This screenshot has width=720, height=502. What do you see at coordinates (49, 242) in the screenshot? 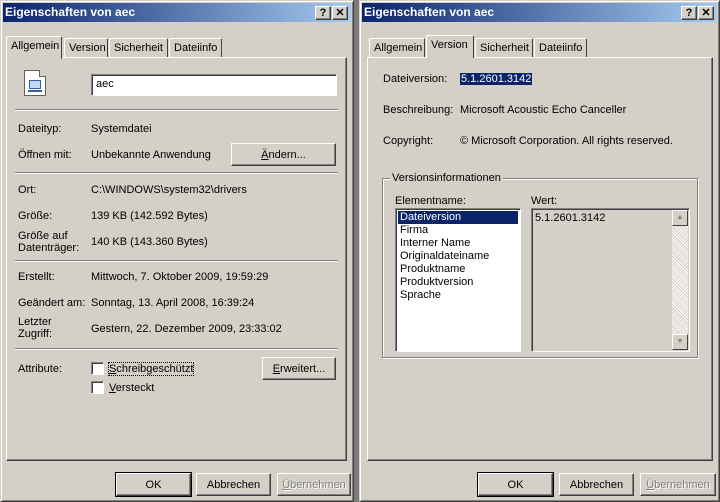
I see `size-on-disk-label: Größe auf Datenträger:` at bounding box center [49, 242].